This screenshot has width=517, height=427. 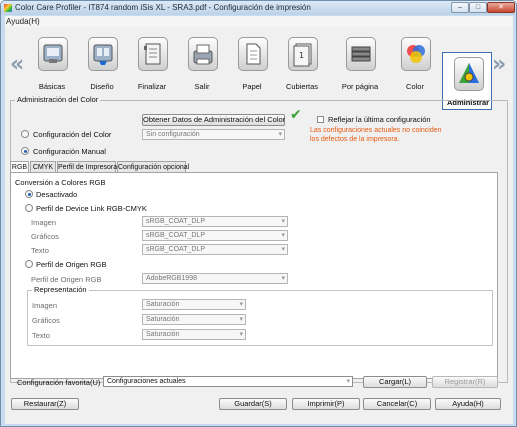 What do you see at coordinates (395, 382) in the screenshot?
I see `load-button: Cargar(L)` at bounding box center [395, 382].